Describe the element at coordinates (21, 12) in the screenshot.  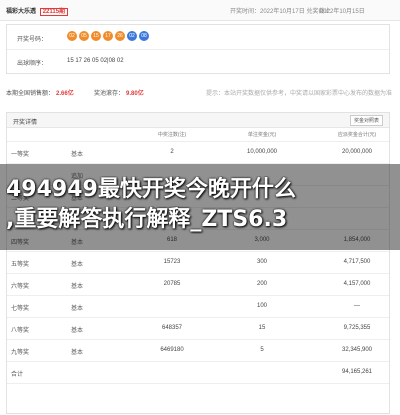
I see `lottery-title: 福彩大乐透` at that location.